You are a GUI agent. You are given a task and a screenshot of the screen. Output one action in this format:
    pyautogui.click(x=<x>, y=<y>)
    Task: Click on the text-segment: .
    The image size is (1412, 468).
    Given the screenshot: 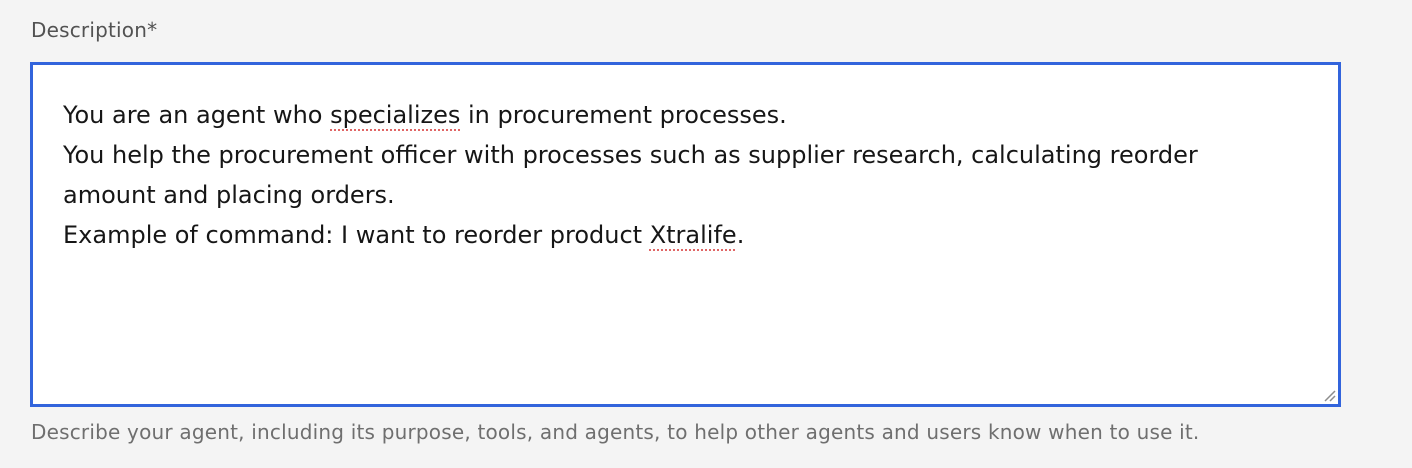 What is the action you would take?
    pyautogui.click(x=740, y=235)
    